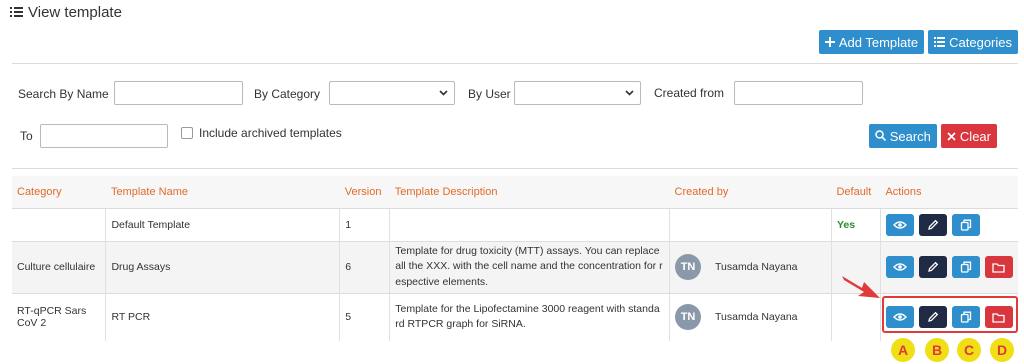 This screenshot has height=364, width=1024. Describe the element at coordinates (63, 94) in the screenshot. I see `search-by-name-label: Search By Name` at that location.